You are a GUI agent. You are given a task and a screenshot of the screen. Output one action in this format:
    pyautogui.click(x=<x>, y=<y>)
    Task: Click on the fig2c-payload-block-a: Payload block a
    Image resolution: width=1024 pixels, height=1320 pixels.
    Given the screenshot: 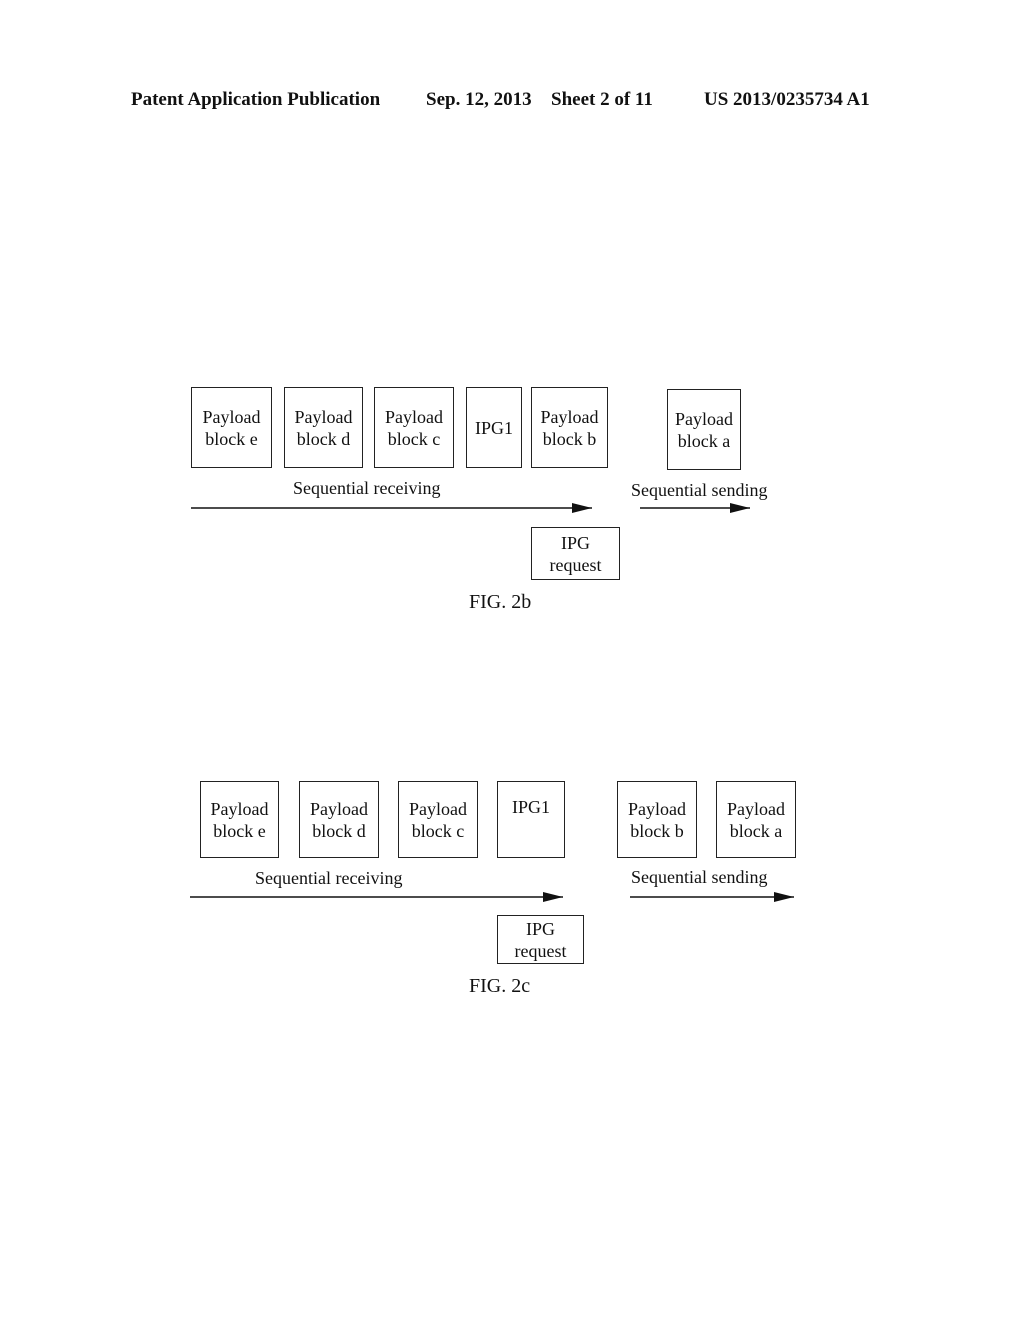 What is the action you would take?
    pyautogui.click(x=756, y=819)
    